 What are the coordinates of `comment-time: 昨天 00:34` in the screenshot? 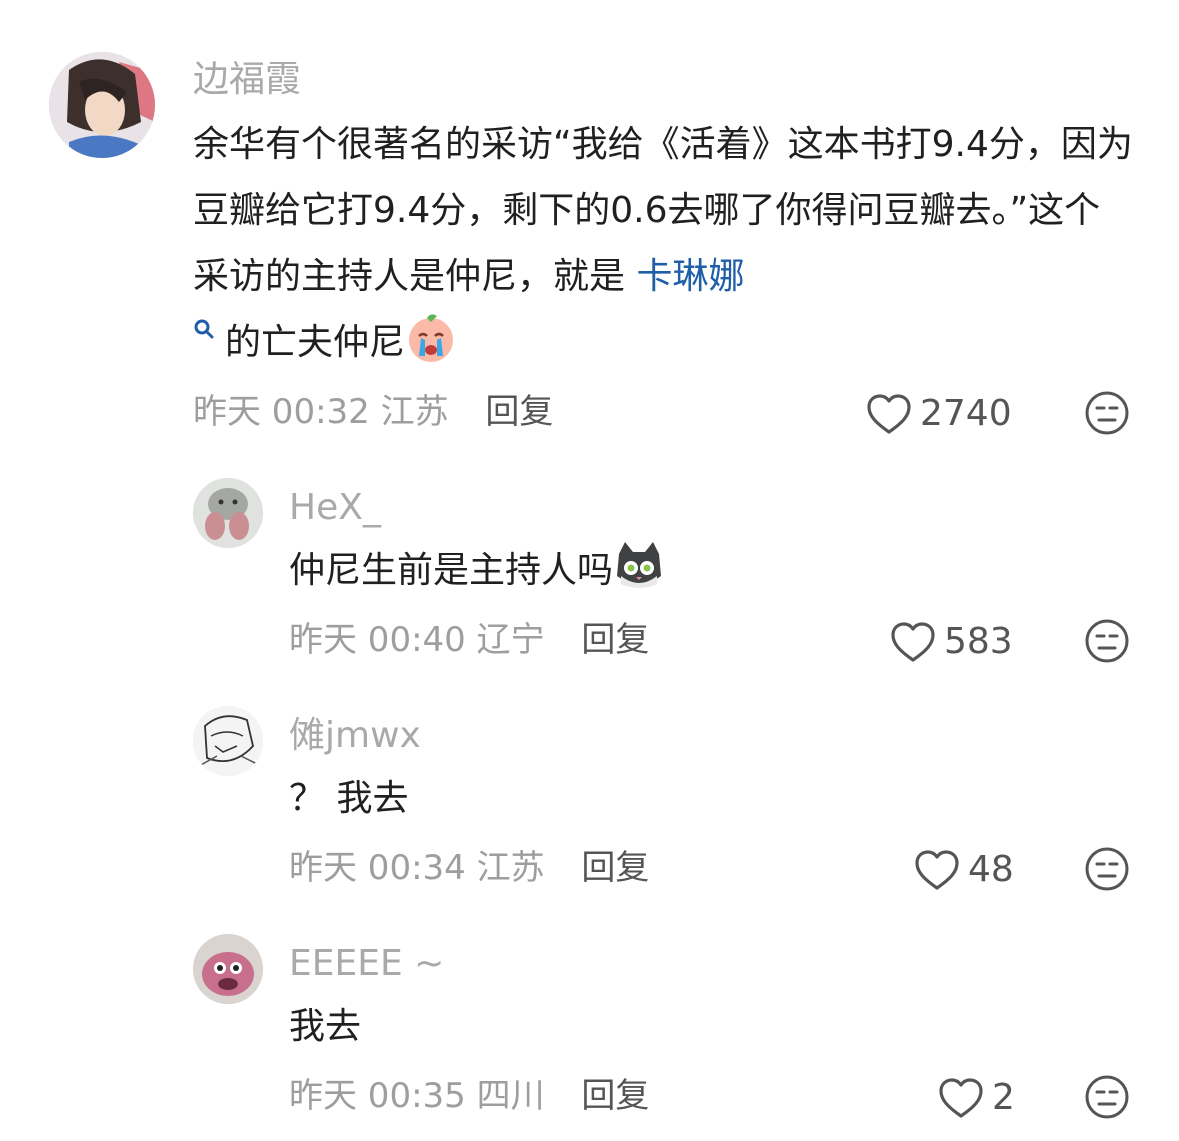 It's located at (377, 868).